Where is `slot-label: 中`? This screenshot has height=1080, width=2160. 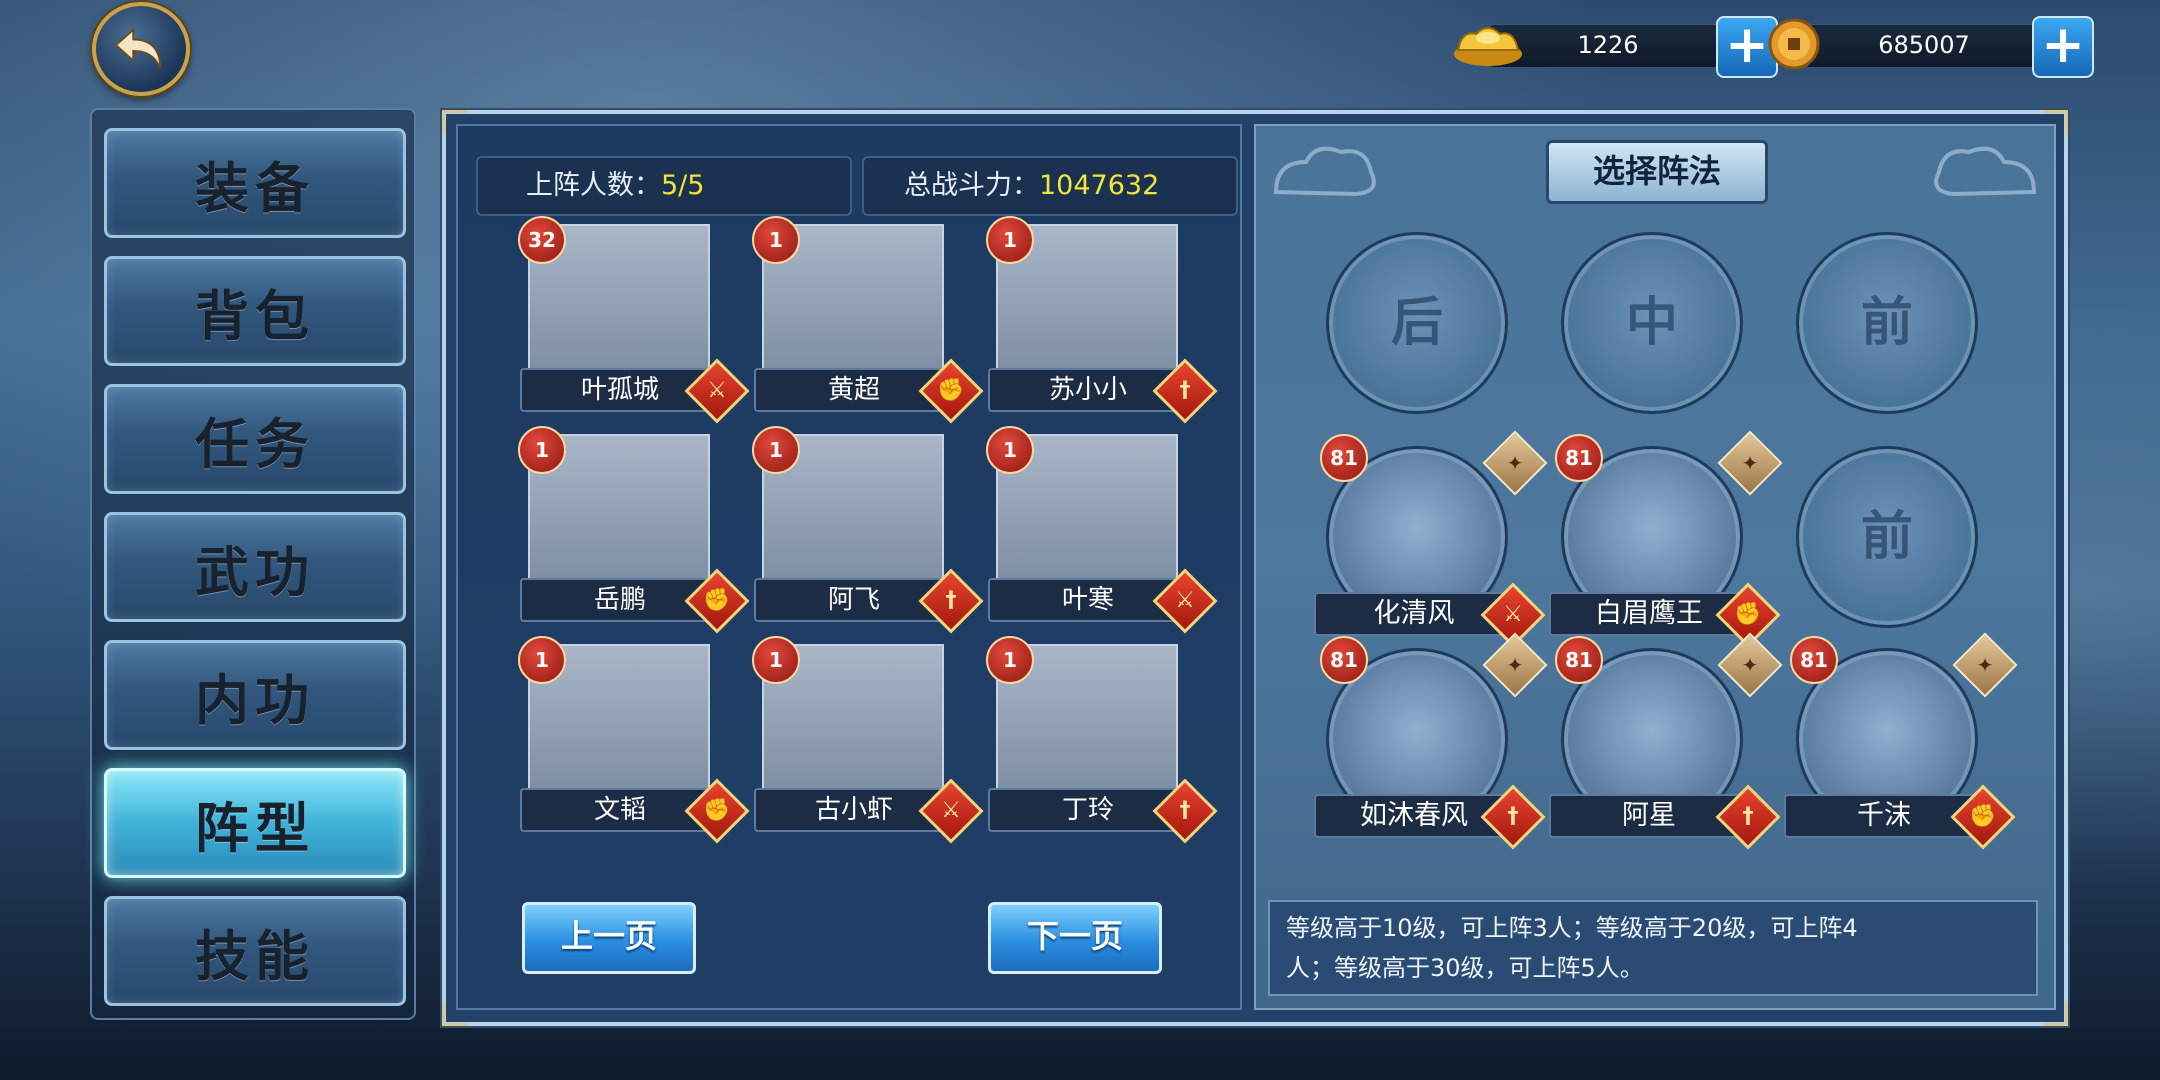 slot-label: 中 is located at coordinates (1651, 322).